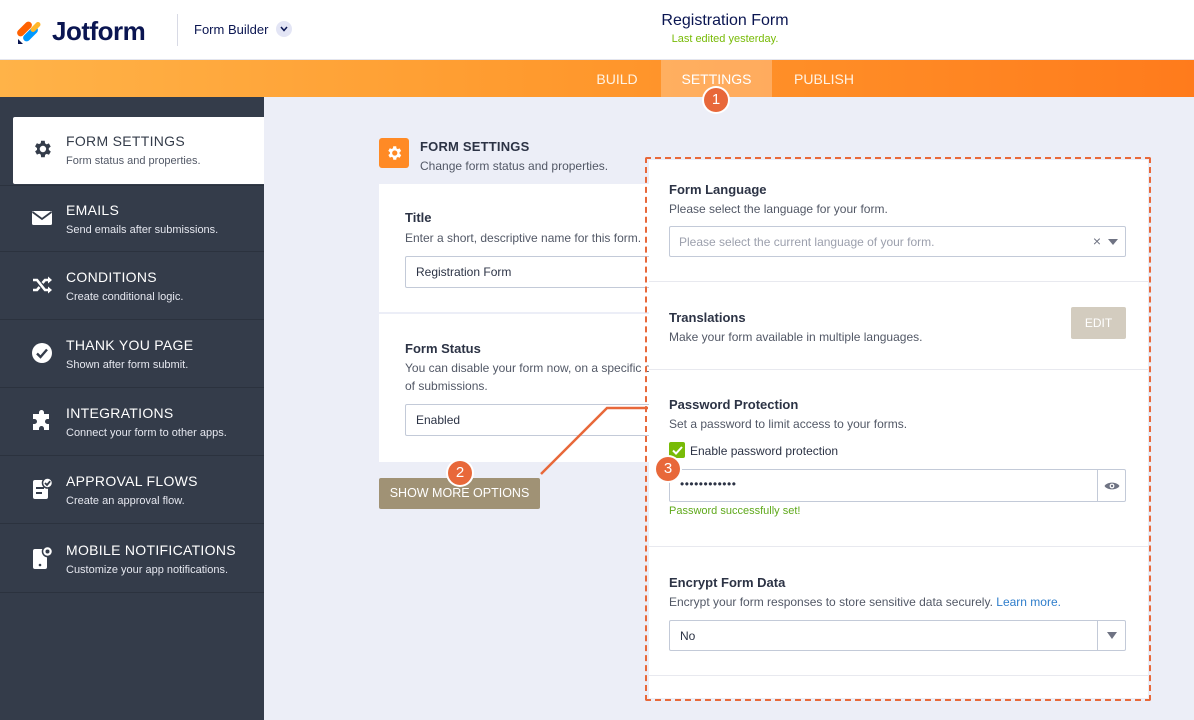 Image resolution: width=1194 pixels, height=720 pixels. I want to click on encrypt-select-value: No, so click(688, 636).